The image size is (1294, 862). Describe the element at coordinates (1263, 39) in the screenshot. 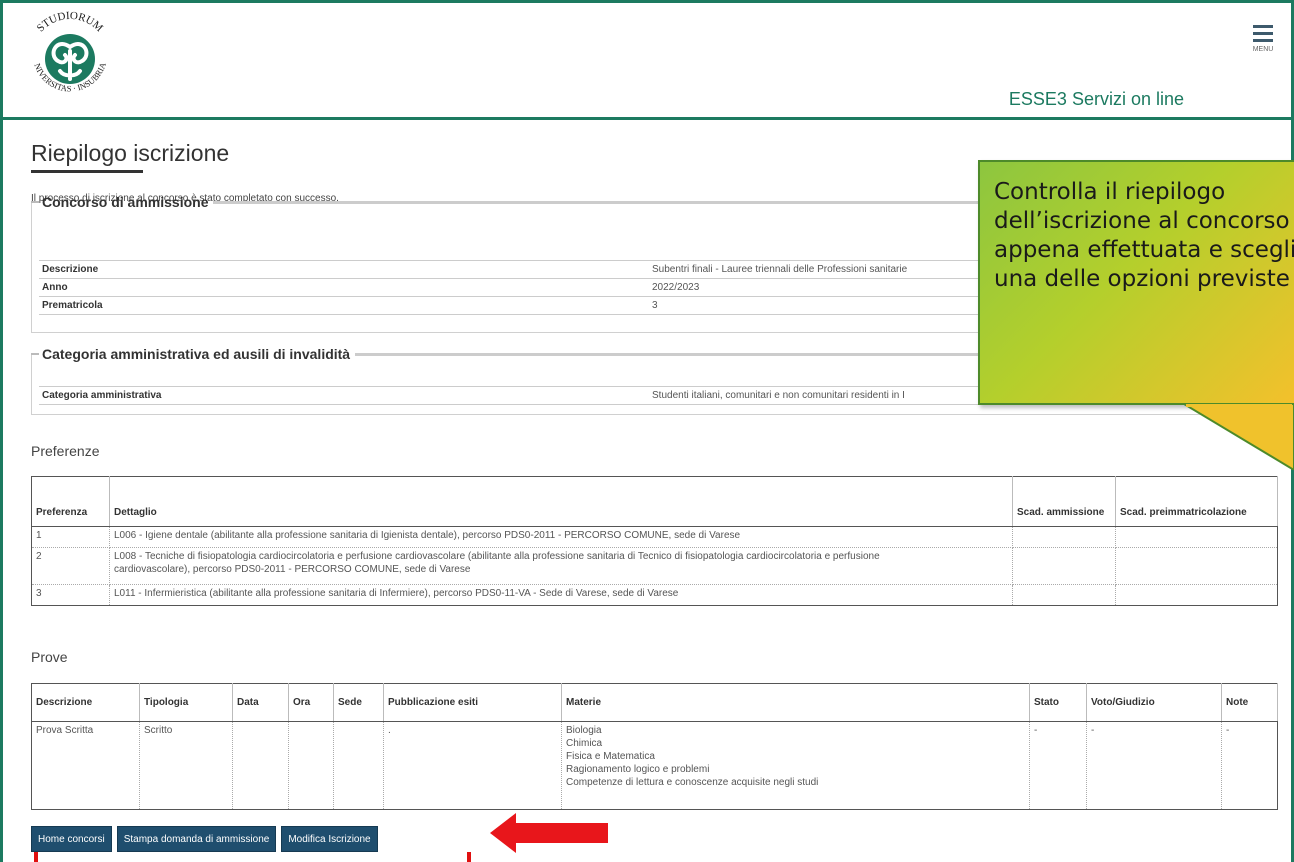

I see `menu-button: MENU` at that location.